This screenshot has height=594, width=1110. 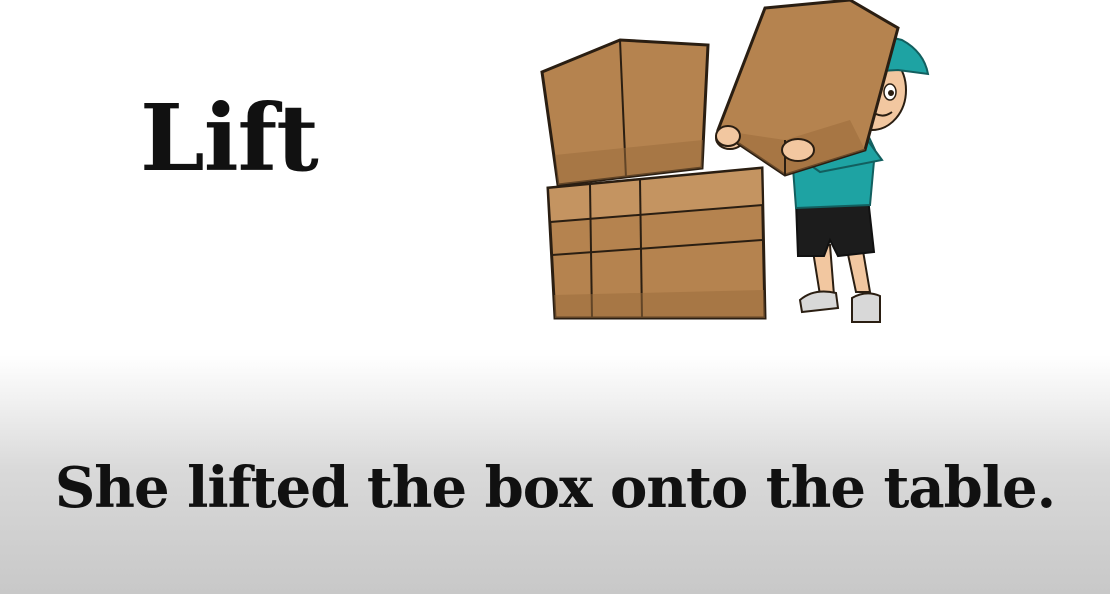 I want to click on stacked-cardboard-boxes-icon, so click(x=653, y=179).